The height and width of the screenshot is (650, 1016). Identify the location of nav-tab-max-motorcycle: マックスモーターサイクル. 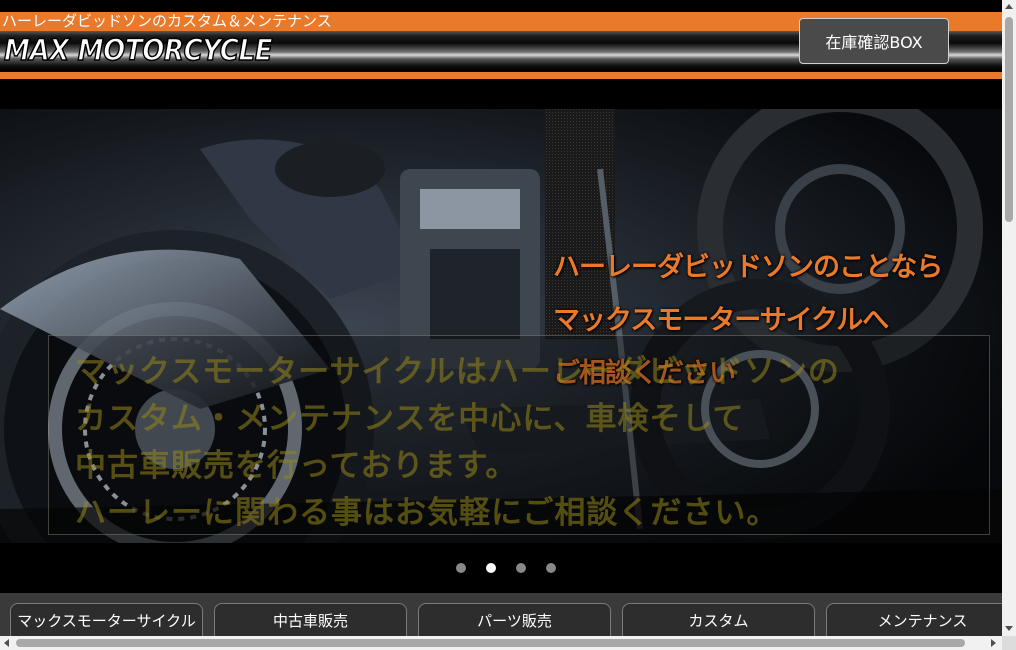
(106, 619).